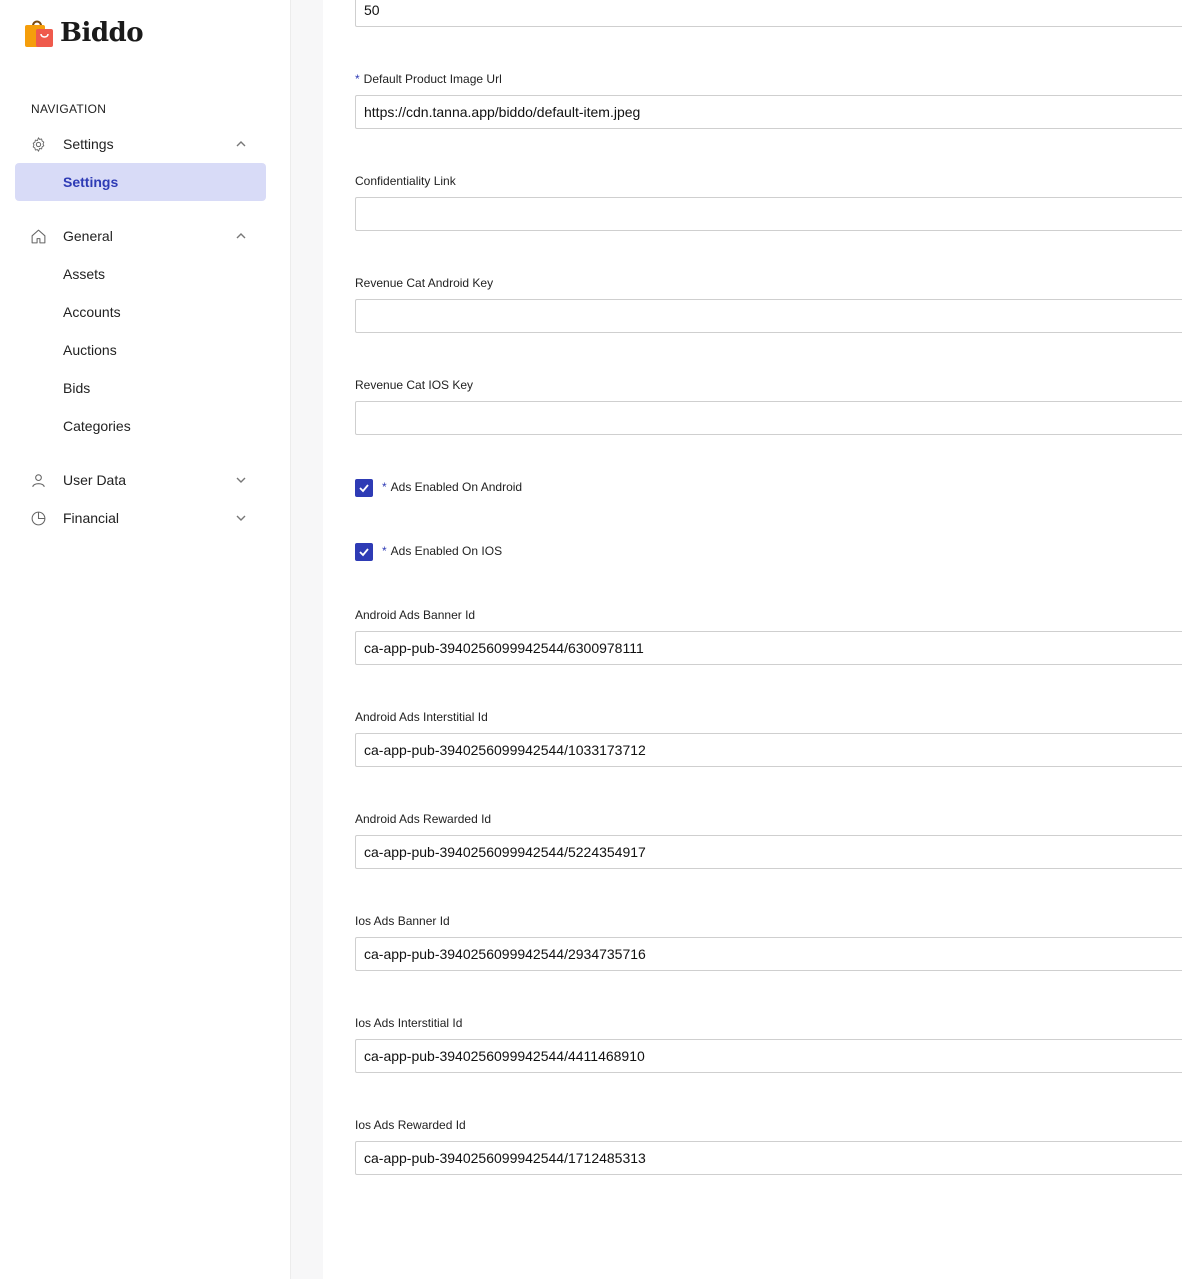  Describe the element at coordinates (768, 1158) in the screenshot. I see `ios-rewarded-id-input` at that location.